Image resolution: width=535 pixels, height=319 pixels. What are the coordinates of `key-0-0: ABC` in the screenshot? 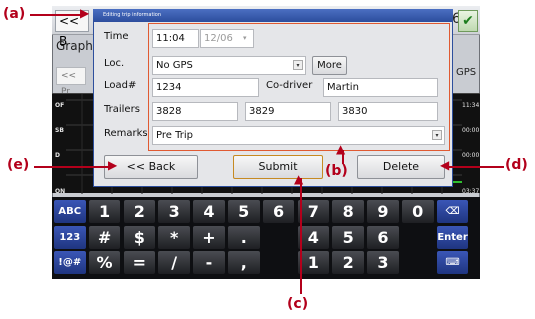 It's located at (70, 211).